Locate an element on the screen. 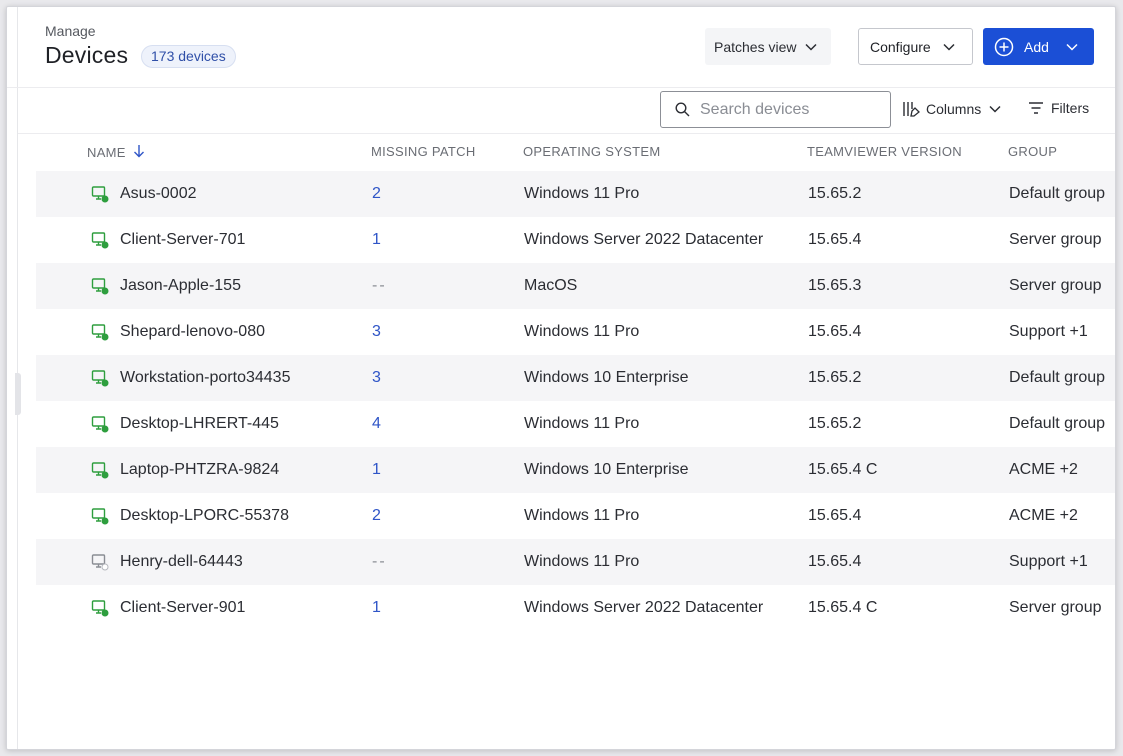 Image resolution: width=1123 pixels, height=756 pixels. device-name: Asus-0002 is located at coordinates (158, 194).